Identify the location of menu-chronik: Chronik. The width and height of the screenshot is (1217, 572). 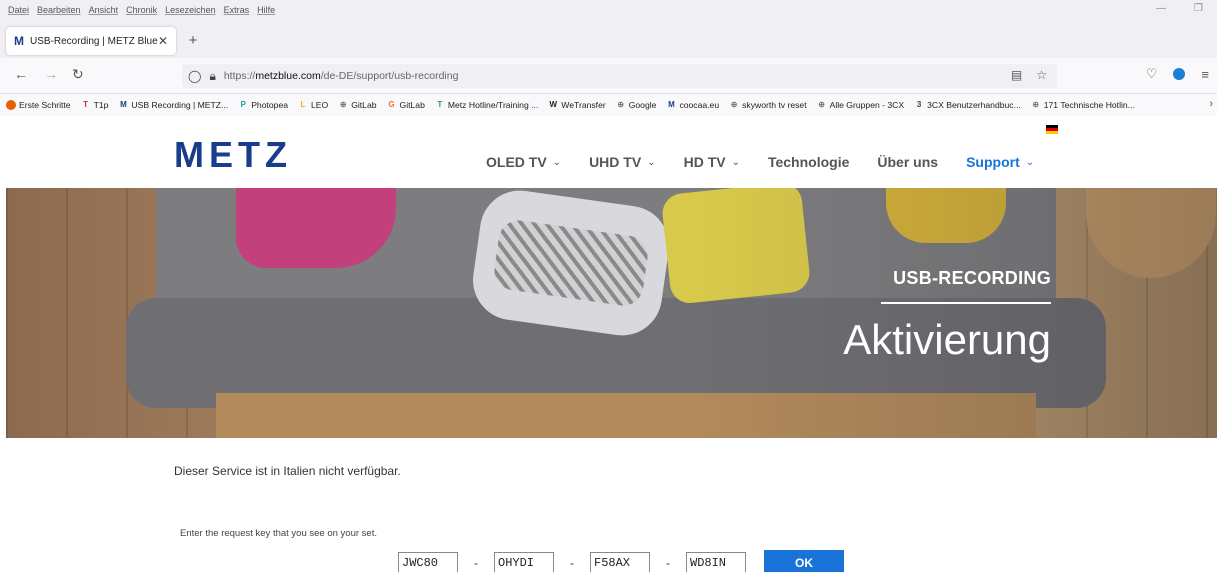
(141, 10).